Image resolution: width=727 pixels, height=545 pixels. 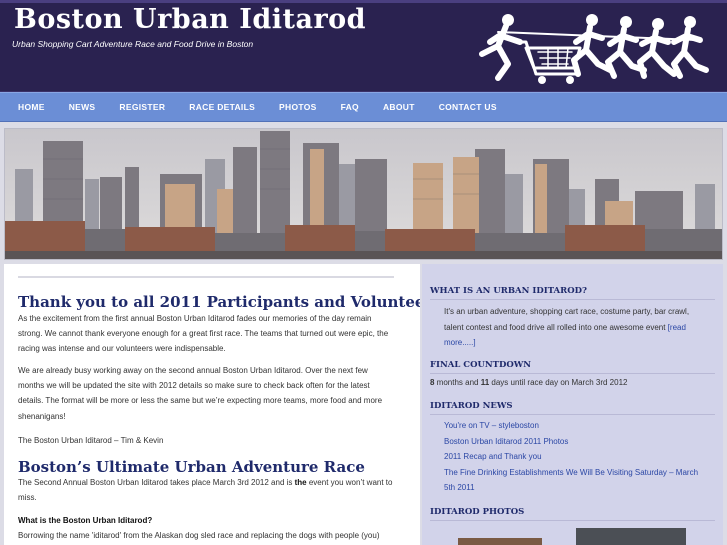 What do you see at coordinates (300, 482) in the screenshot?
I see `race-date-emphasis: the` at bounding box center [300, 482].